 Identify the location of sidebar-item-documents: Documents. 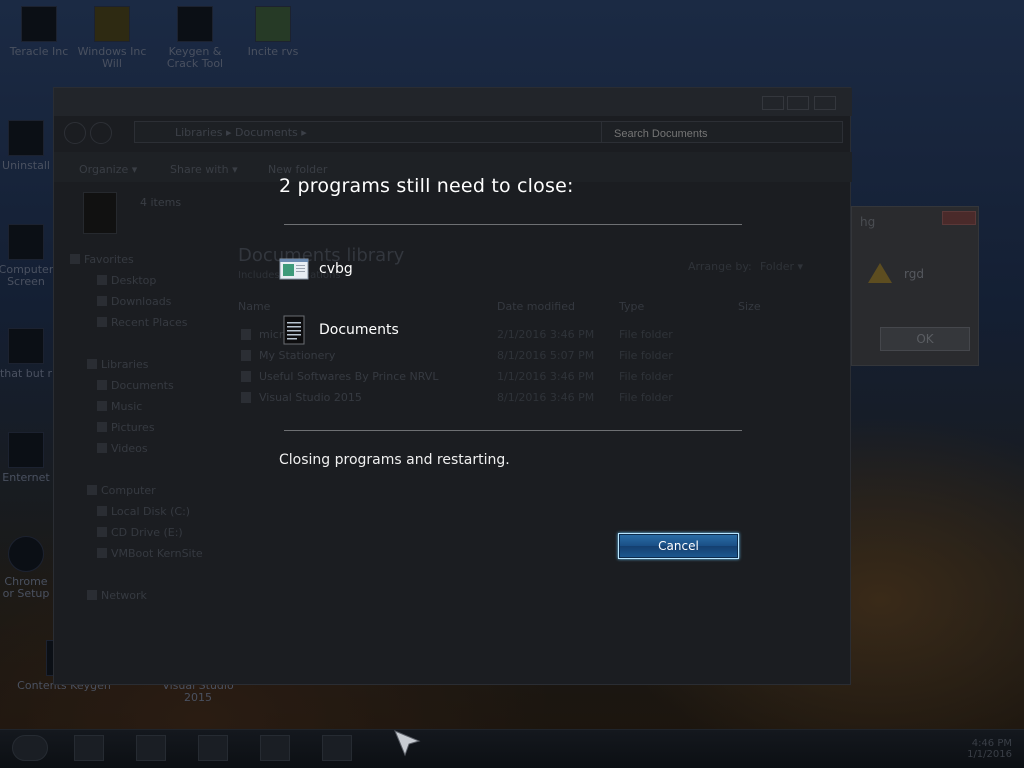
(135, 385).